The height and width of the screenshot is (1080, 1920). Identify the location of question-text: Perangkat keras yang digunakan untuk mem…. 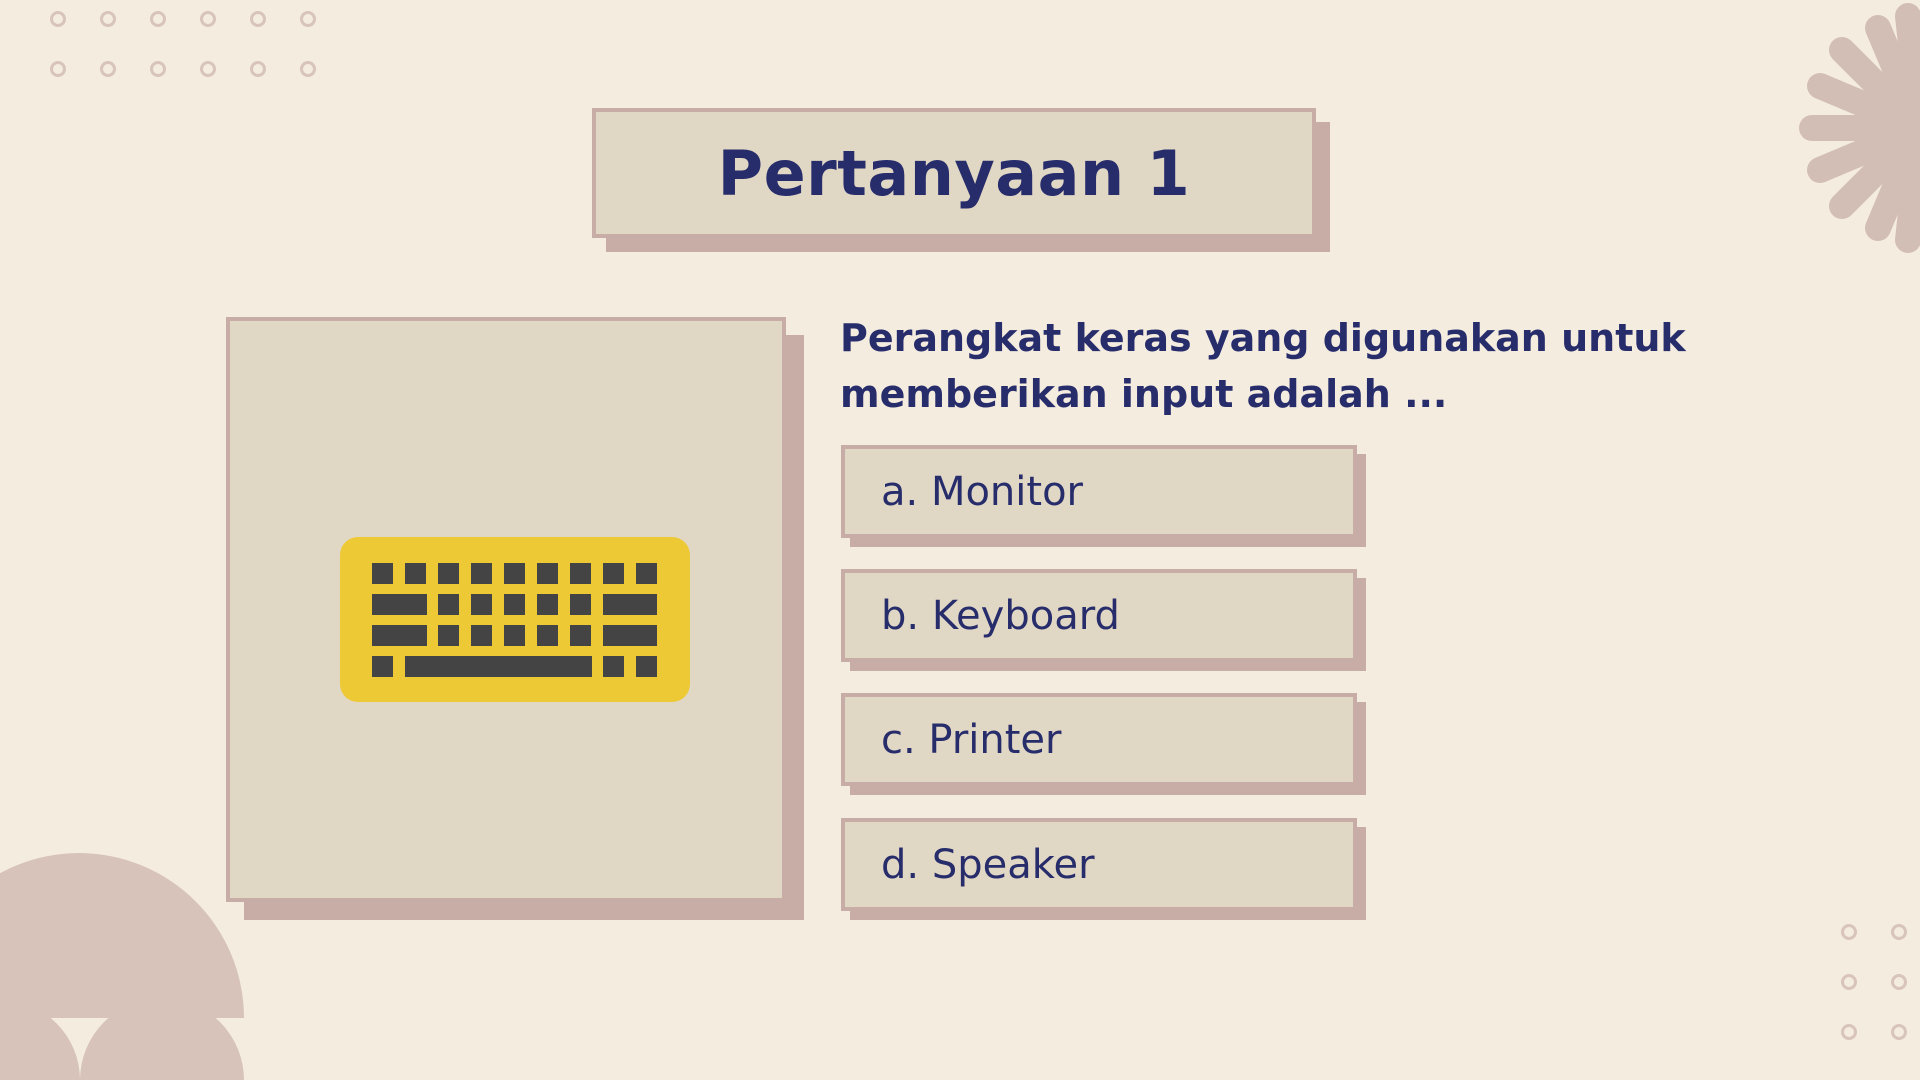
(1263, 366).